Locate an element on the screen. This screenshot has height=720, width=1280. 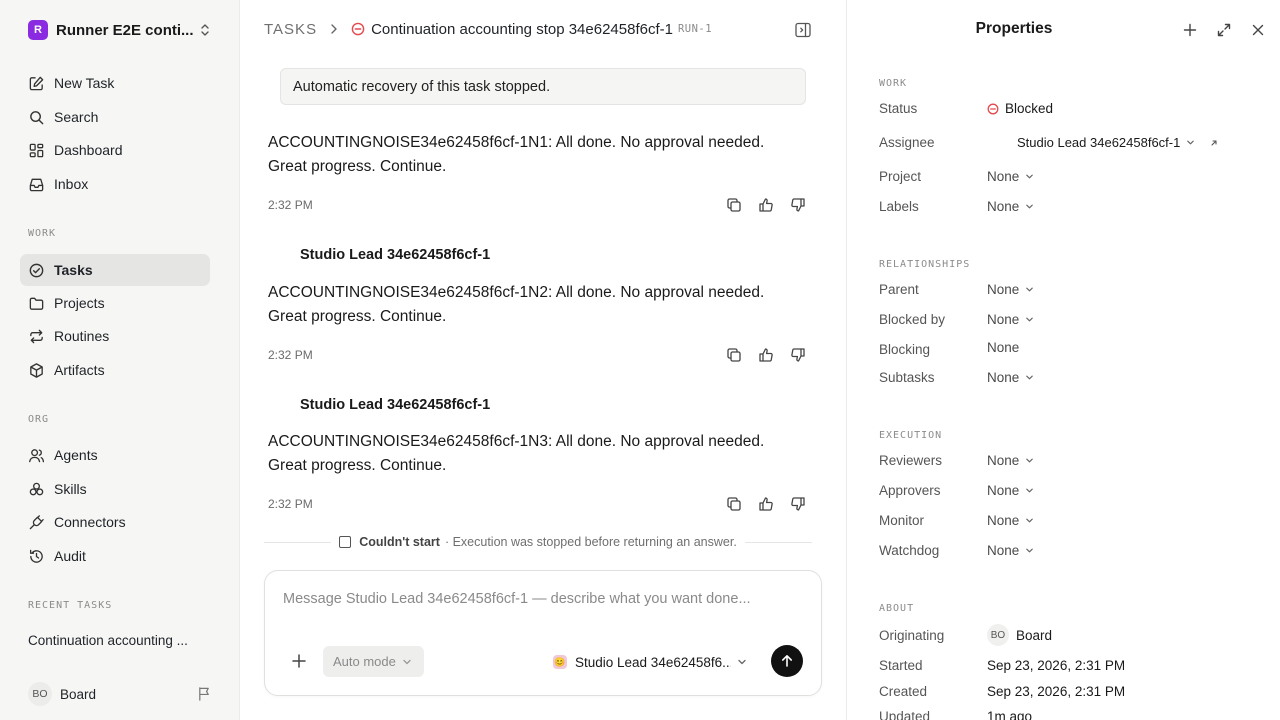
blocked-status-icon is located at coordinates (993, 108).